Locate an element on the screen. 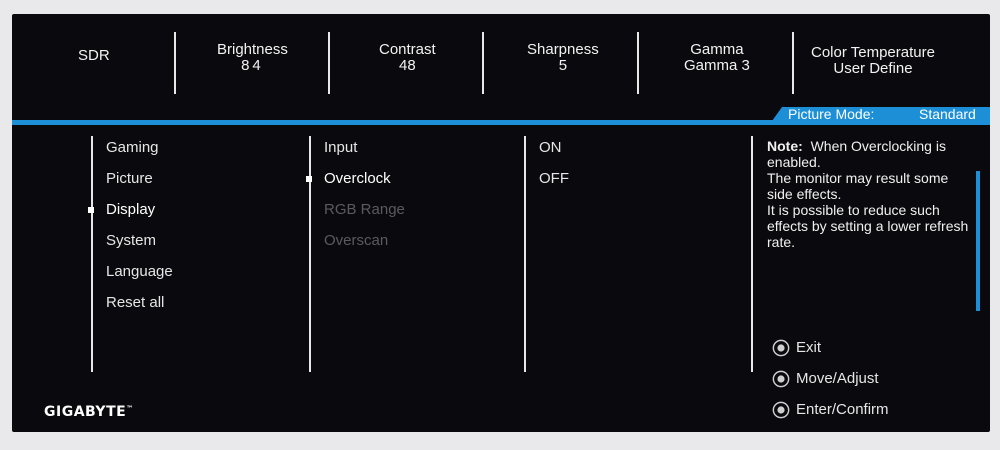  nav-exit-label: Exit is located at coordinates (809, 347).